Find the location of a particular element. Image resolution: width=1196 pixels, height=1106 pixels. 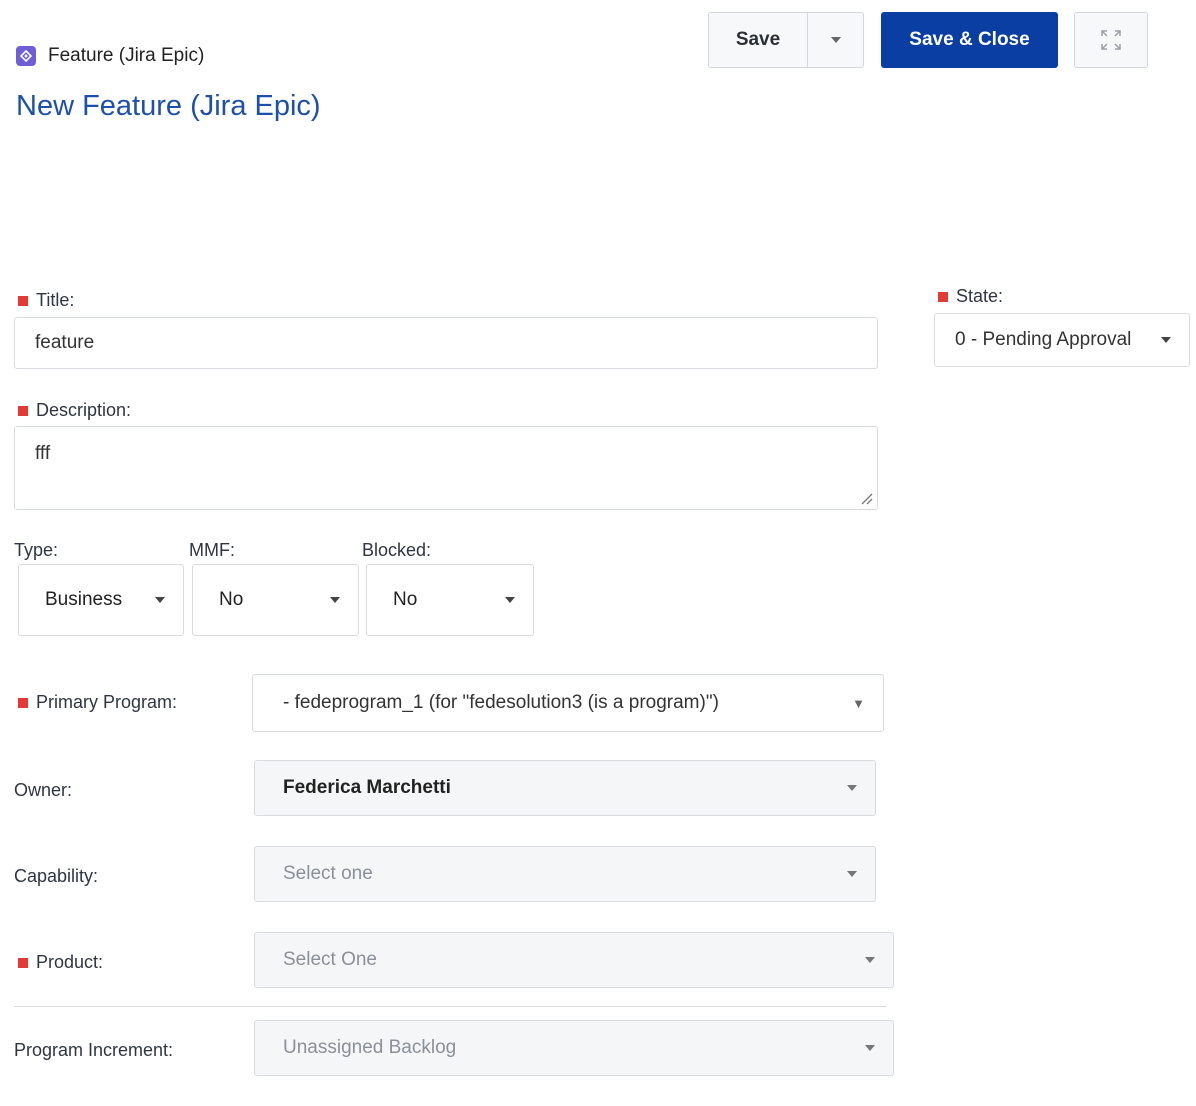

state-select: 0 - Pending Approval is located at coordinates (1062, 340).